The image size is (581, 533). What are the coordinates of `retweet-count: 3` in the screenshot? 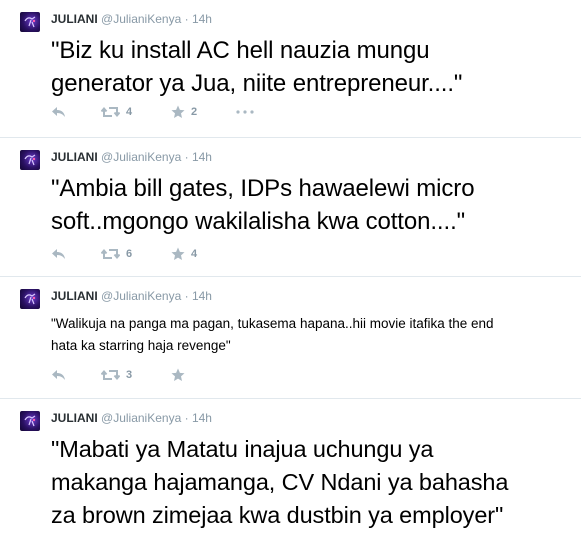 It's located at (129, 375).